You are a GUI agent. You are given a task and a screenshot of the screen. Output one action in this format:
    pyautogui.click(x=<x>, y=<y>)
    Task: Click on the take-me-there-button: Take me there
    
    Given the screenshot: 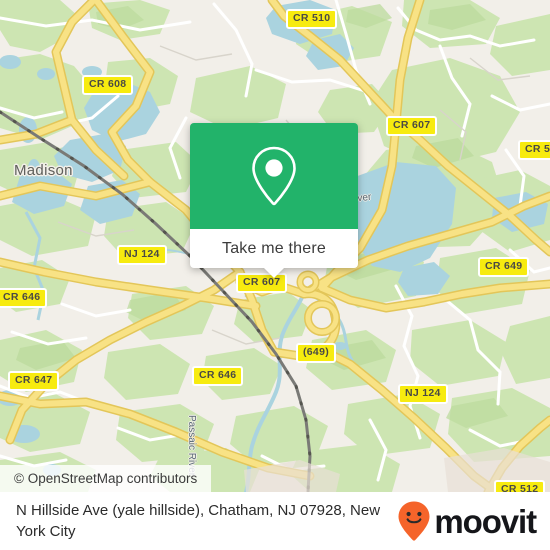 What is the action you would take?
    pyautogui.click(x=274, y=253)
    